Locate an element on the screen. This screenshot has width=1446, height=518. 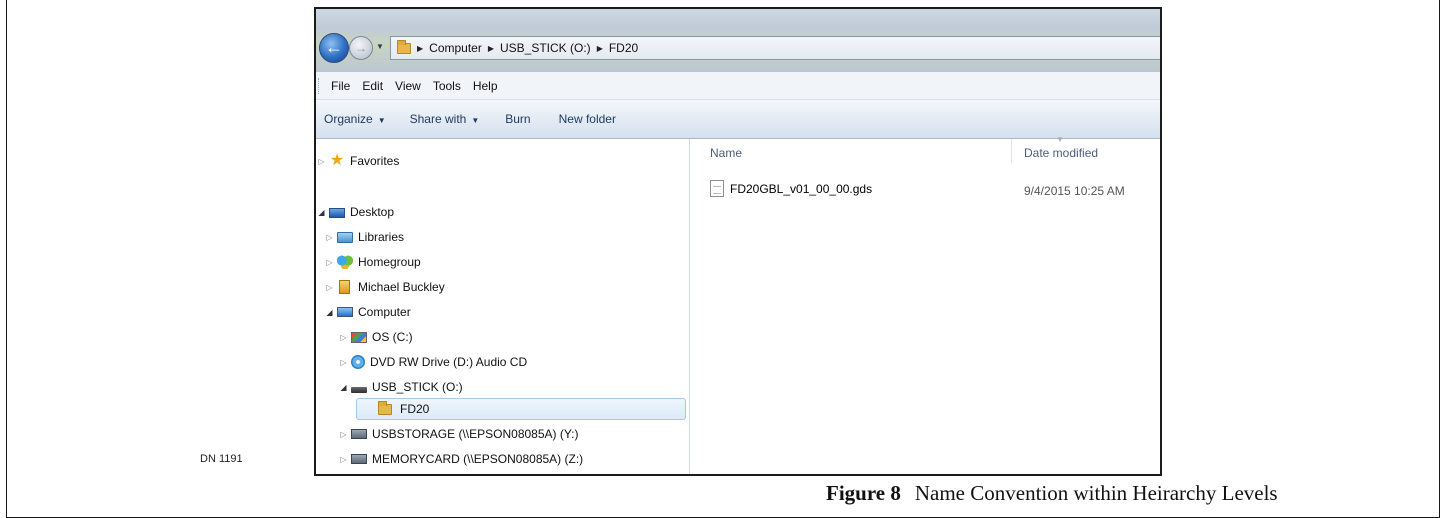
menu-help: Help is located at coordinates (485, 86).